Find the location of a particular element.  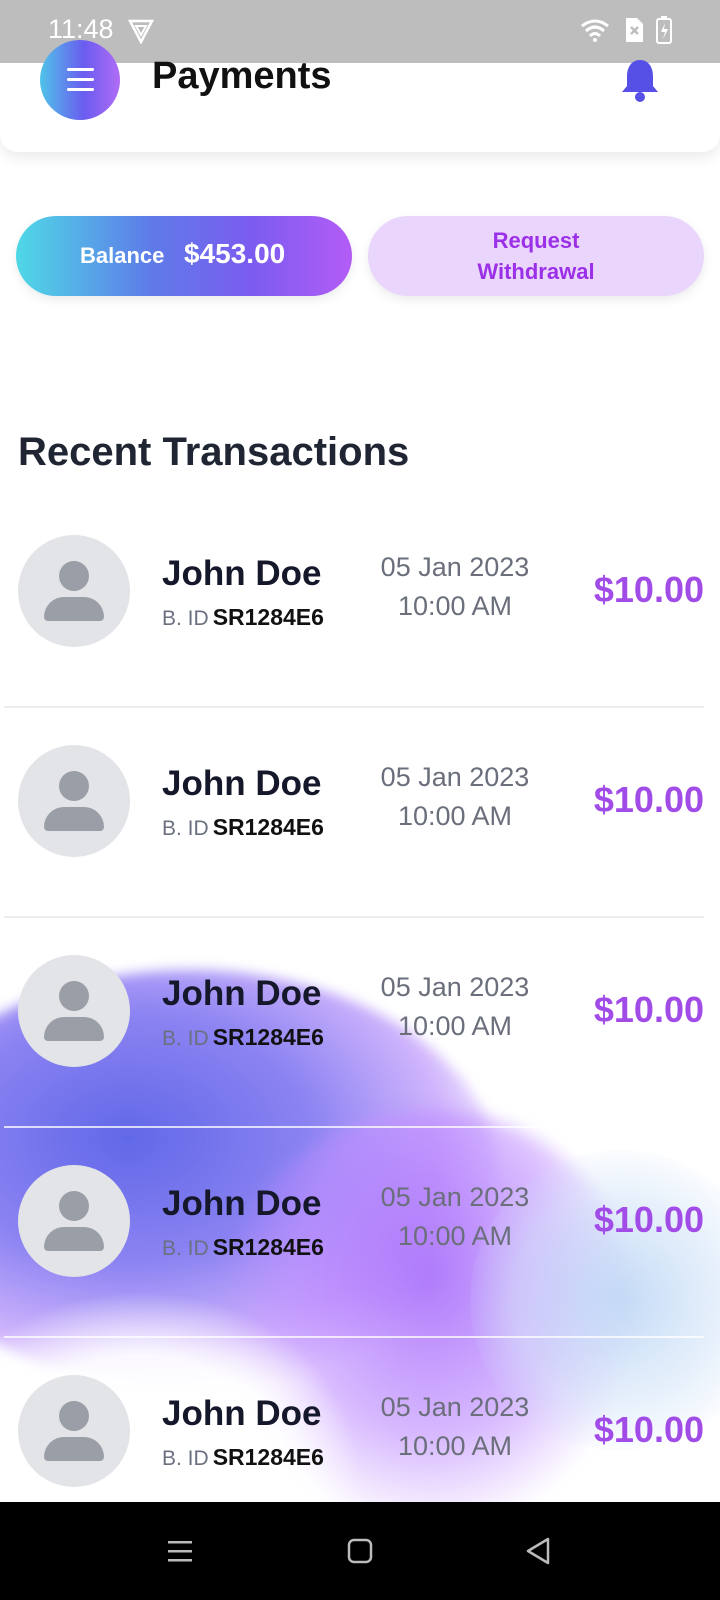

withdraw-label-line2: Withdrawal is located at coordinates (536, 271).